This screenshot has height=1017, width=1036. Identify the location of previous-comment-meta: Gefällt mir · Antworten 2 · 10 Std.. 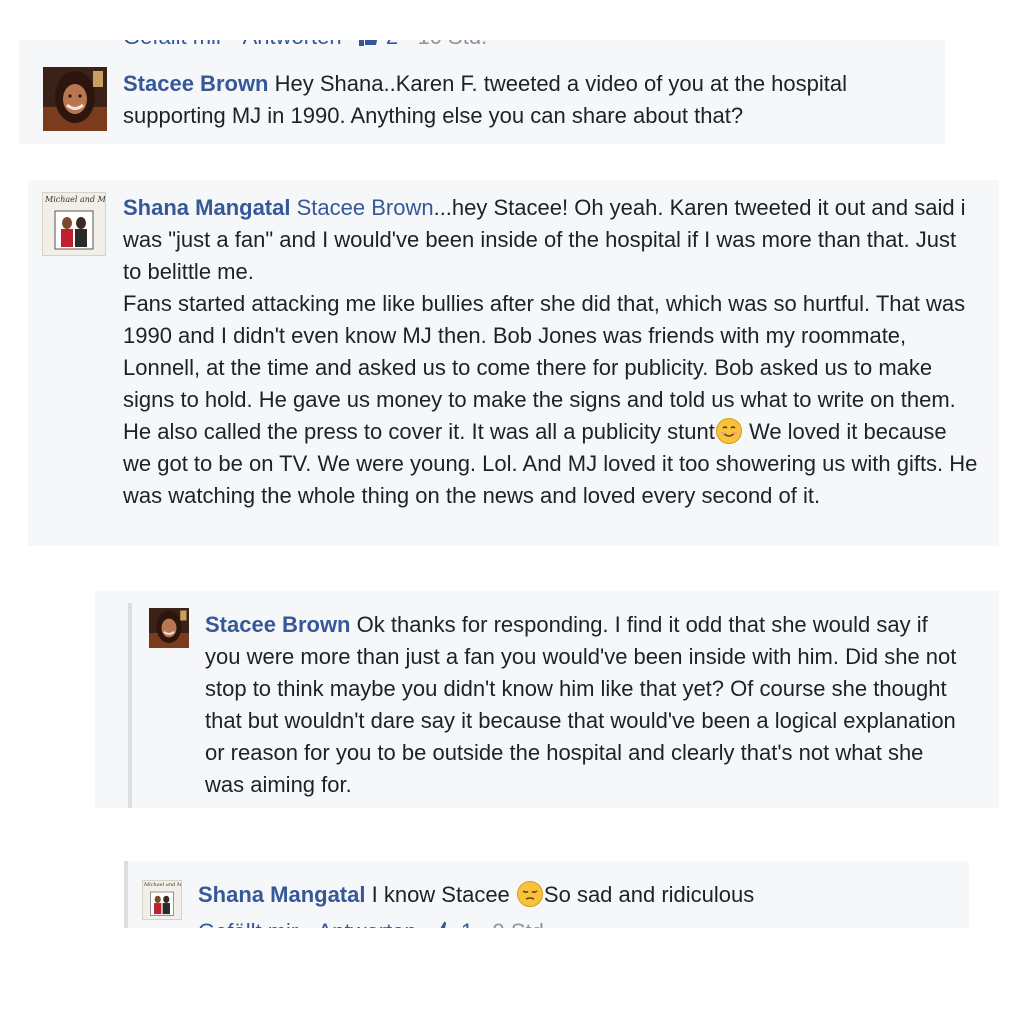
(305, 45).